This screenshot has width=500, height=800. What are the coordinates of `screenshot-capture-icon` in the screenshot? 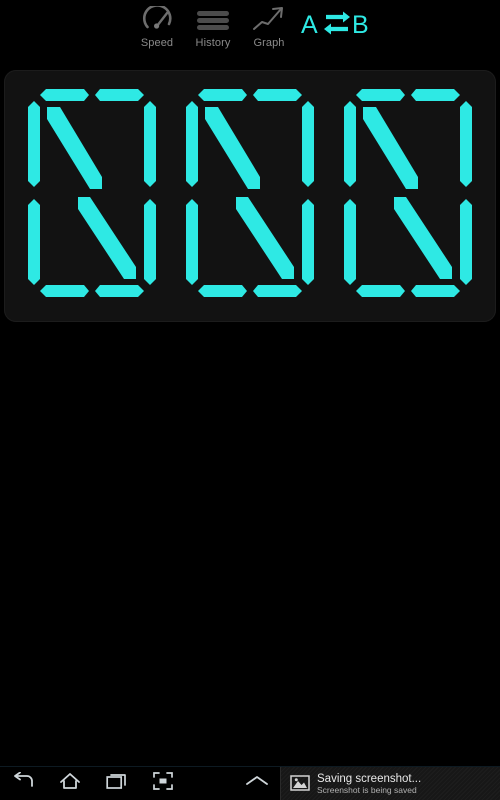 It's located at (163, 783).